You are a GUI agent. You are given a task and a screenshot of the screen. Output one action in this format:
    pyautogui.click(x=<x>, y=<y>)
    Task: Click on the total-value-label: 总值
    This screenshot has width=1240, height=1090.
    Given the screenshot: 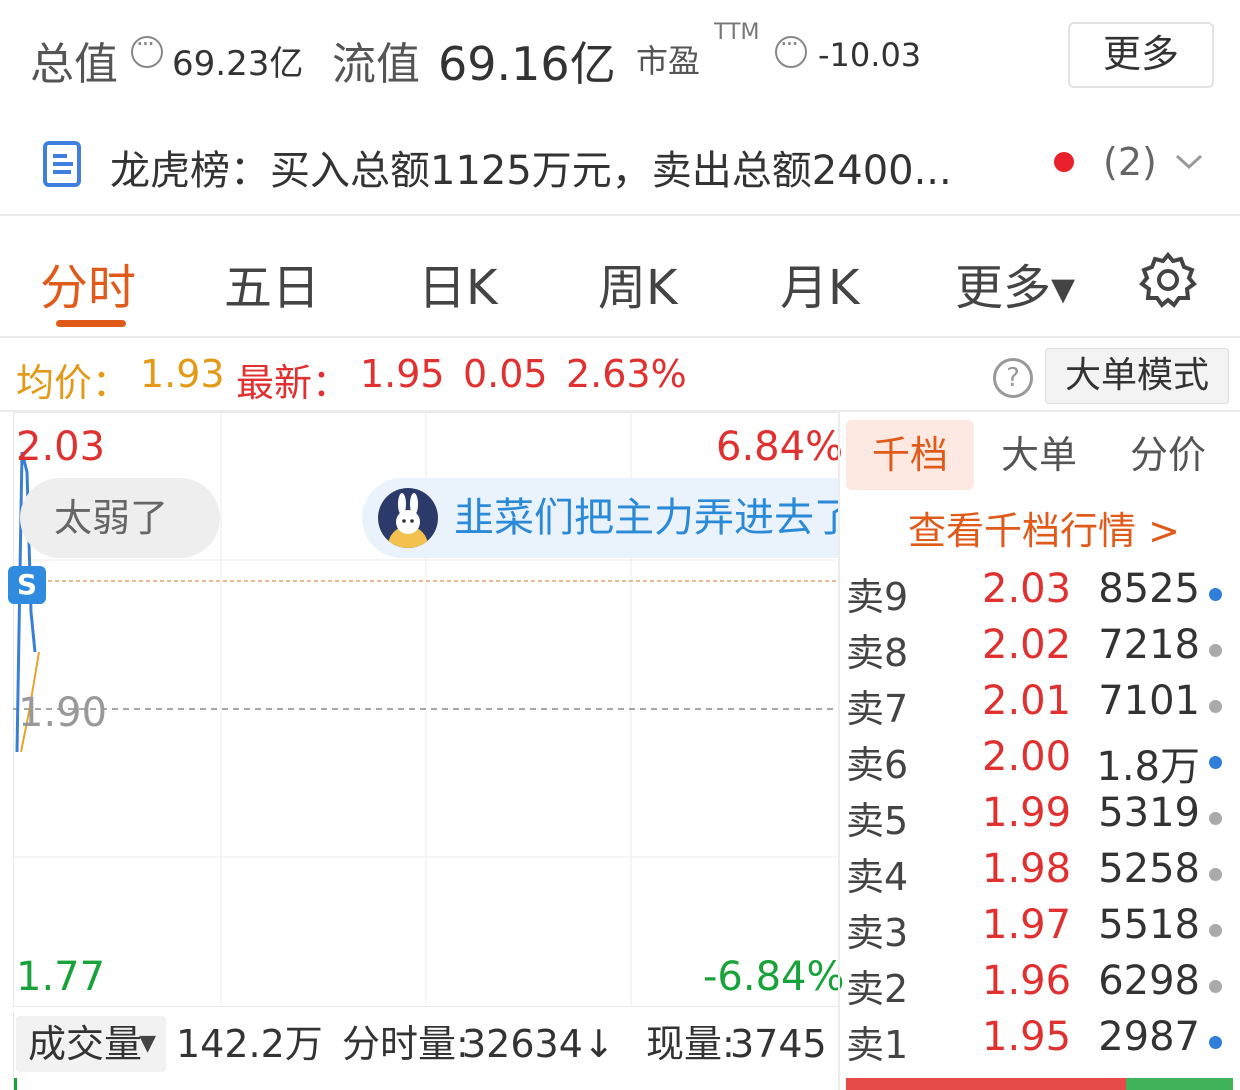 What is the action you would take?
    pyautogui.click(x=74, y=64)
    